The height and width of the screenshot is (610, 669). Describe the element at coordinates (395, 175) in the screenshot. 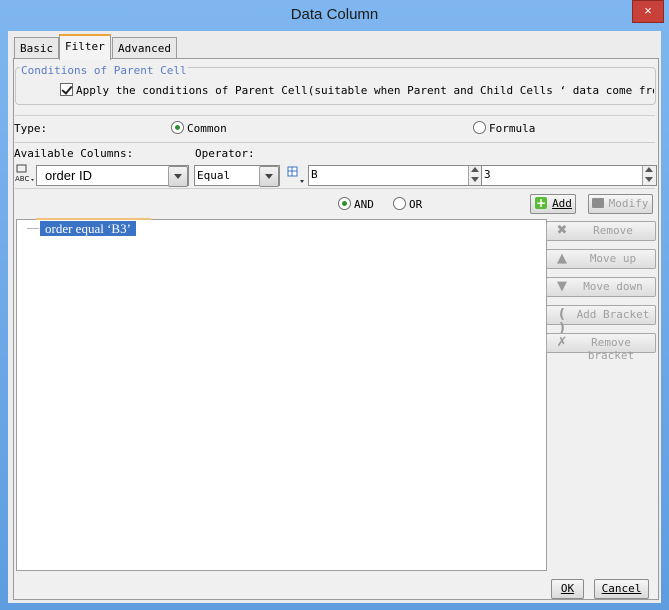

I see `value1-spinner: B` at that location.